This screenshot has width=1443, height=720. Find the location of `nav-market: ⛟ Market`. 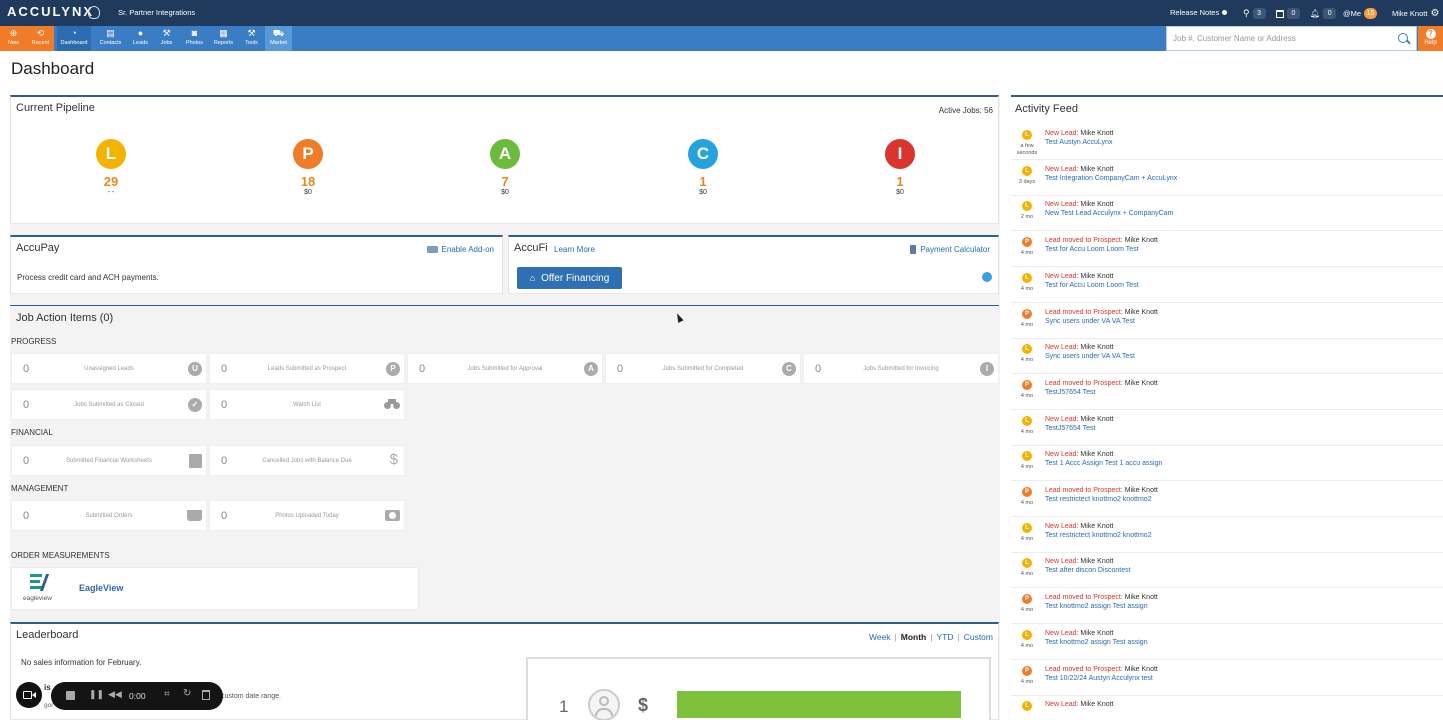

nav-market: ⛟ Market is located at coordinates (278, 38).